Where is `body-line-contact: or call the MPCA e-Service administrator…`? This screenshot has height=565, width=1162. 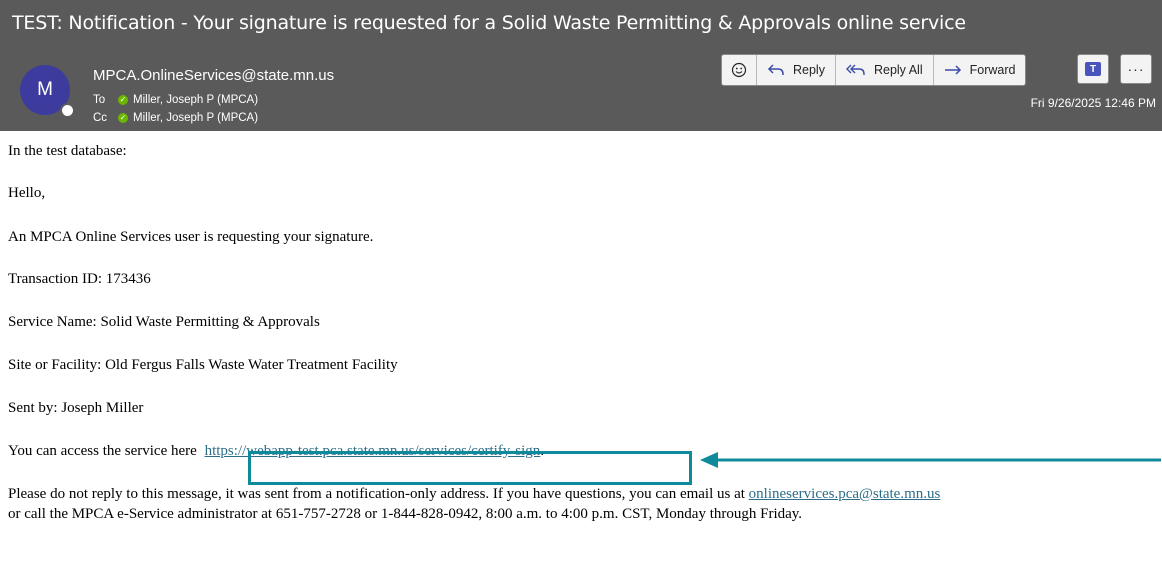 body-line-contact: or call the MPCA e-Service administrator… is located at coordinates (405, 514).